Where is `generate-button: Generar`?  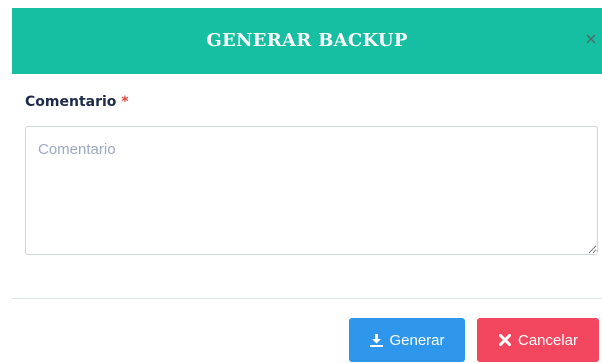
generate-button: Generar is located at coordinates (407, 340).